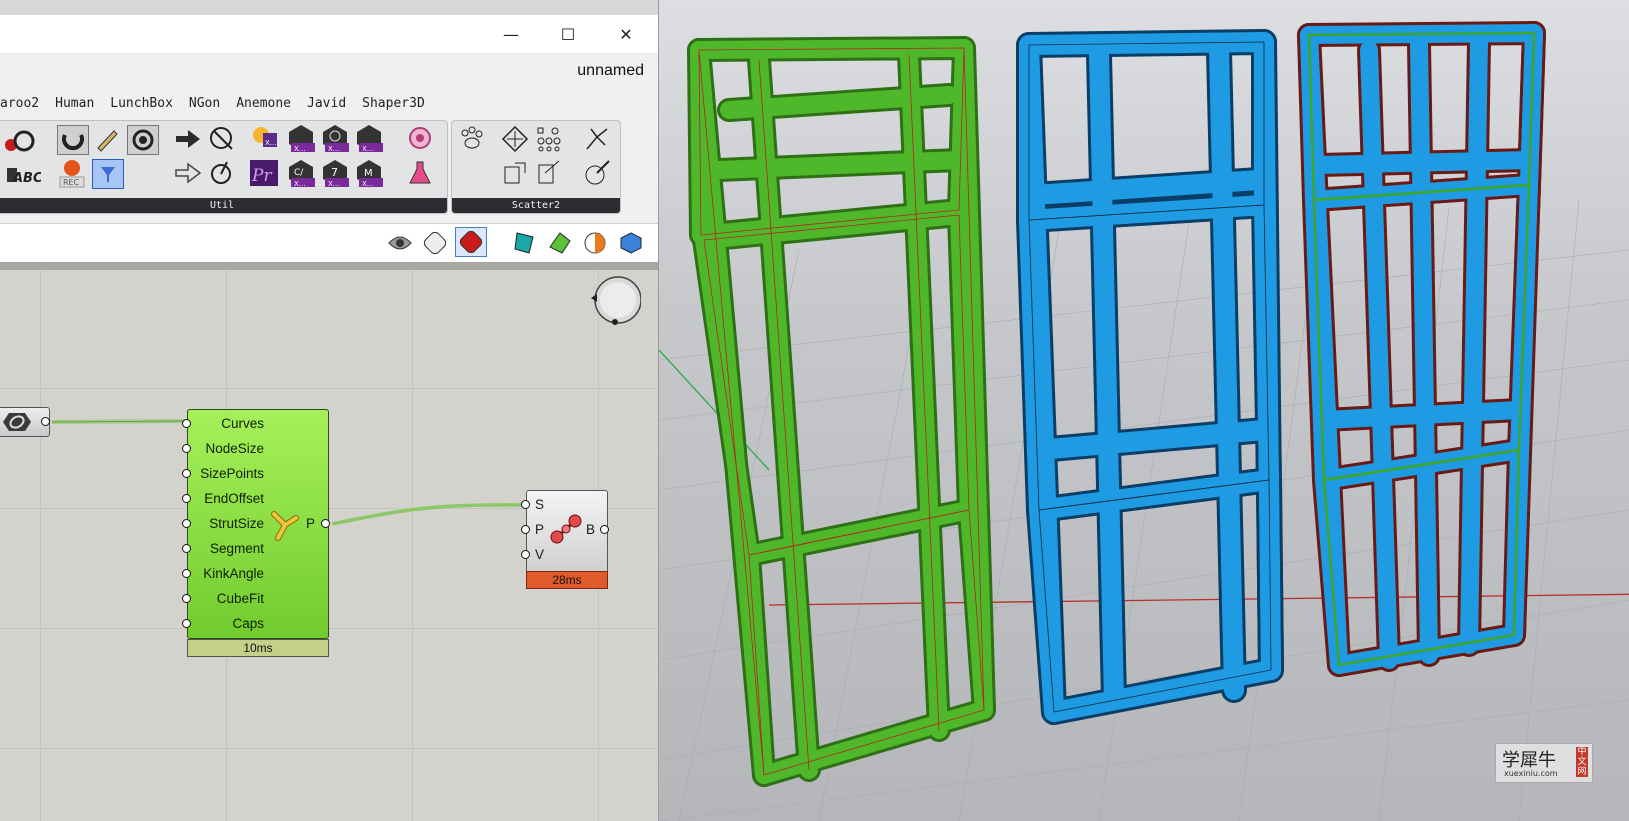 The height and width of the screenshot is (821, 1629). I want to click on filter-icon, so click(108, 174).